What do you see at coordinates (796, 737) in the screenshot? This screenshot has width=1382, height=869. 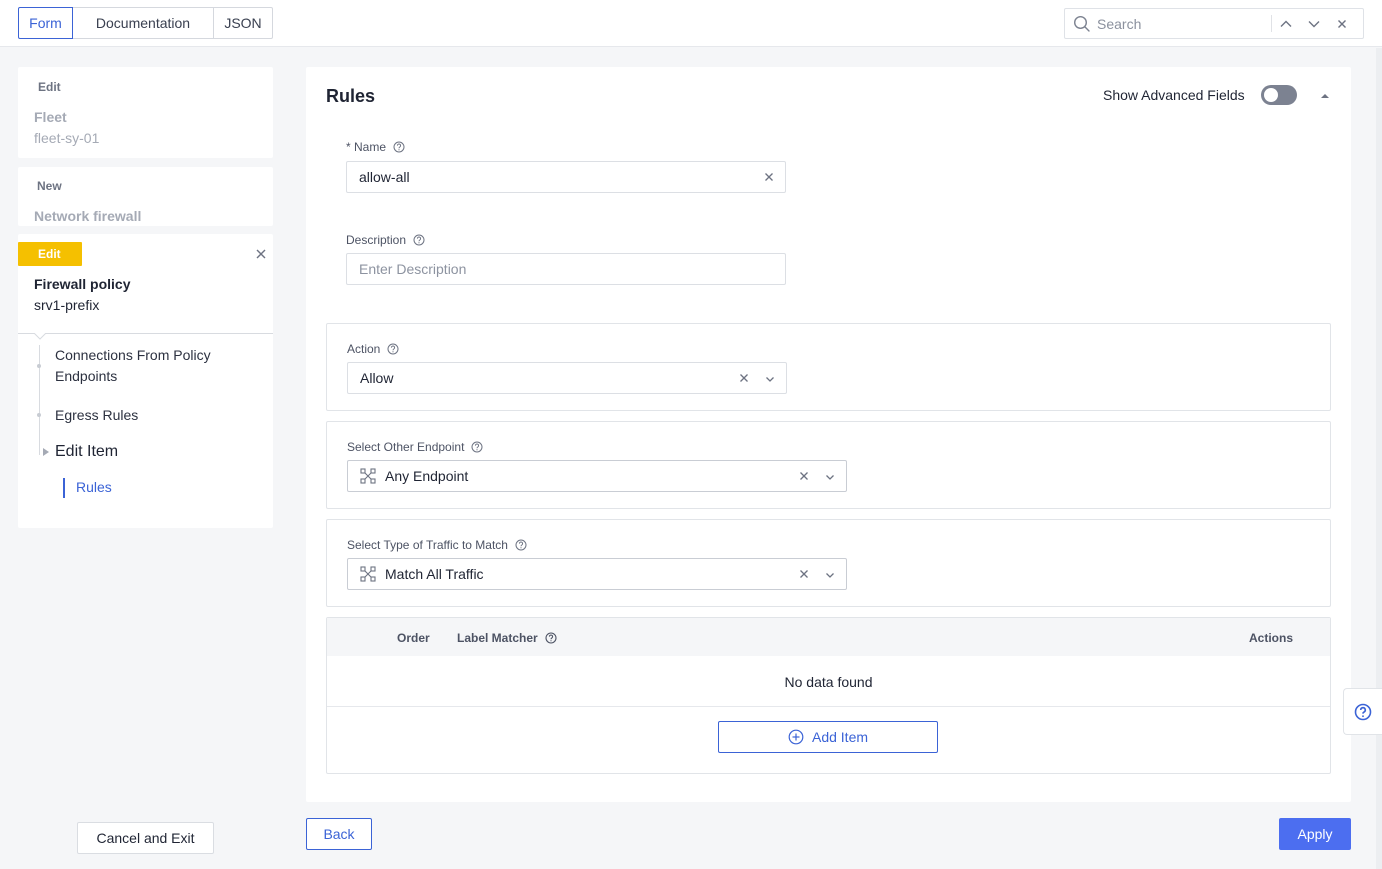 I see `plus-circle-icon` at bounding box center [796, 737].